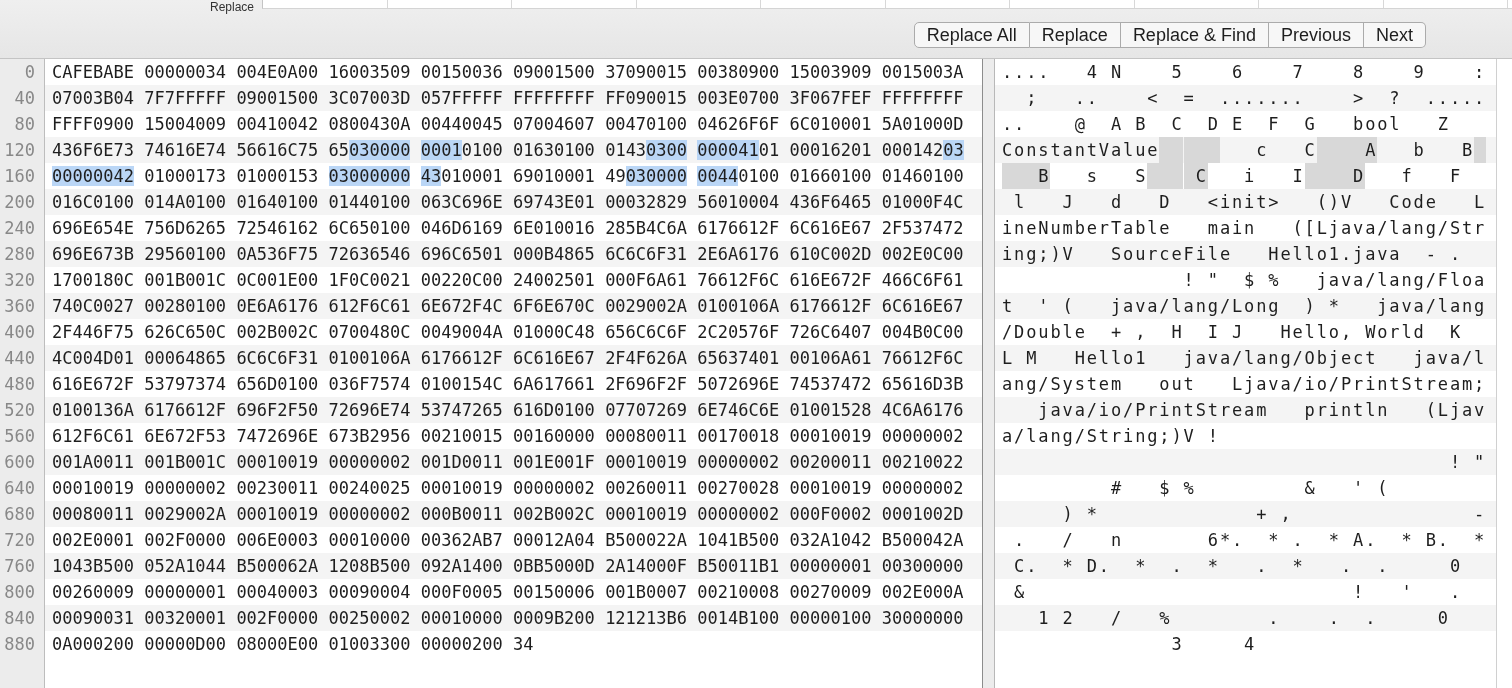 The image size is (1512, 688). I want to click on hex-word: 000B4865, so click(553, 254).